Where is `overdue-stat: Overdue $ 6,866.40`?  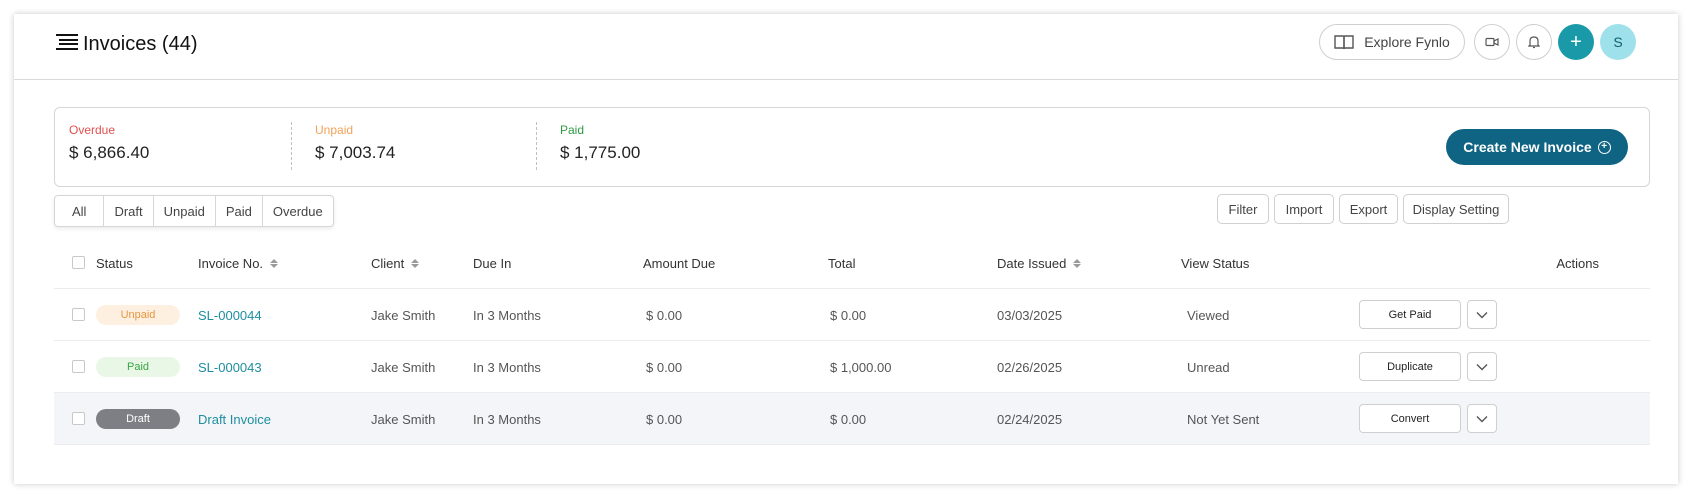 overdue-stat: Overdue $ 6,866.40 is located at coordinates (109, 143).